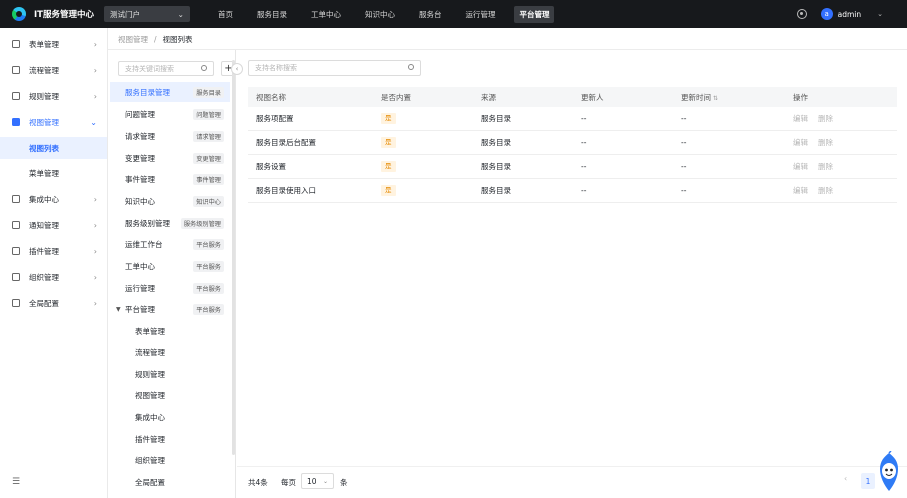 The width and height of the screenshot is (907, 498). Describe the element at coordinates (170, 244) in the screenshot. I see `tree-node: 运维工作台 平台服务` at that location.